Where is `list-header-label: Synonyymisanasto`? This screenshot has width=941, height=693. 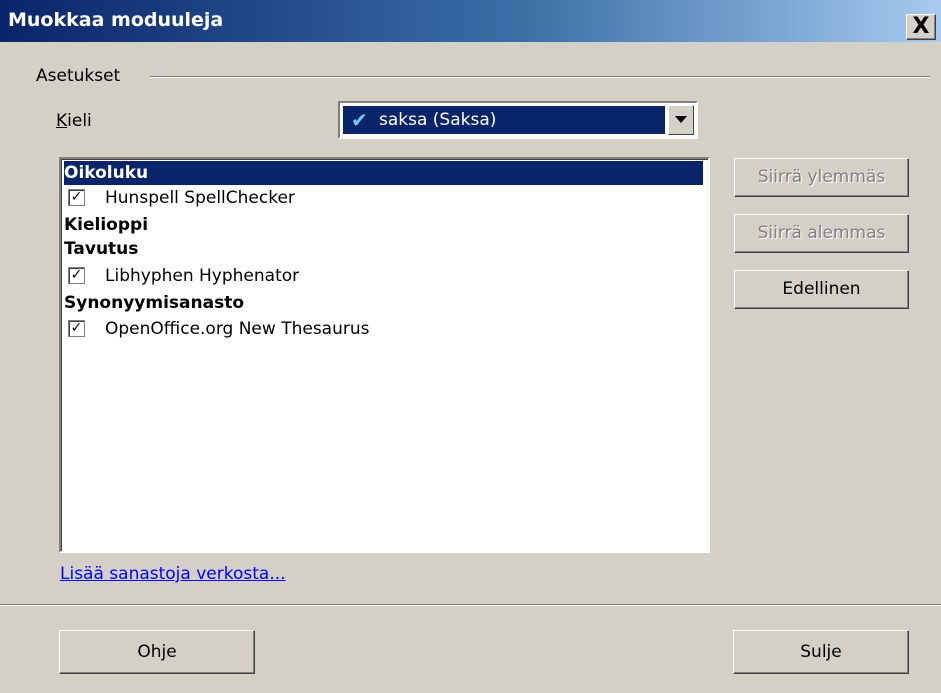
list-header-label: Synonyymisanasto is located at coordinates (154, 303).